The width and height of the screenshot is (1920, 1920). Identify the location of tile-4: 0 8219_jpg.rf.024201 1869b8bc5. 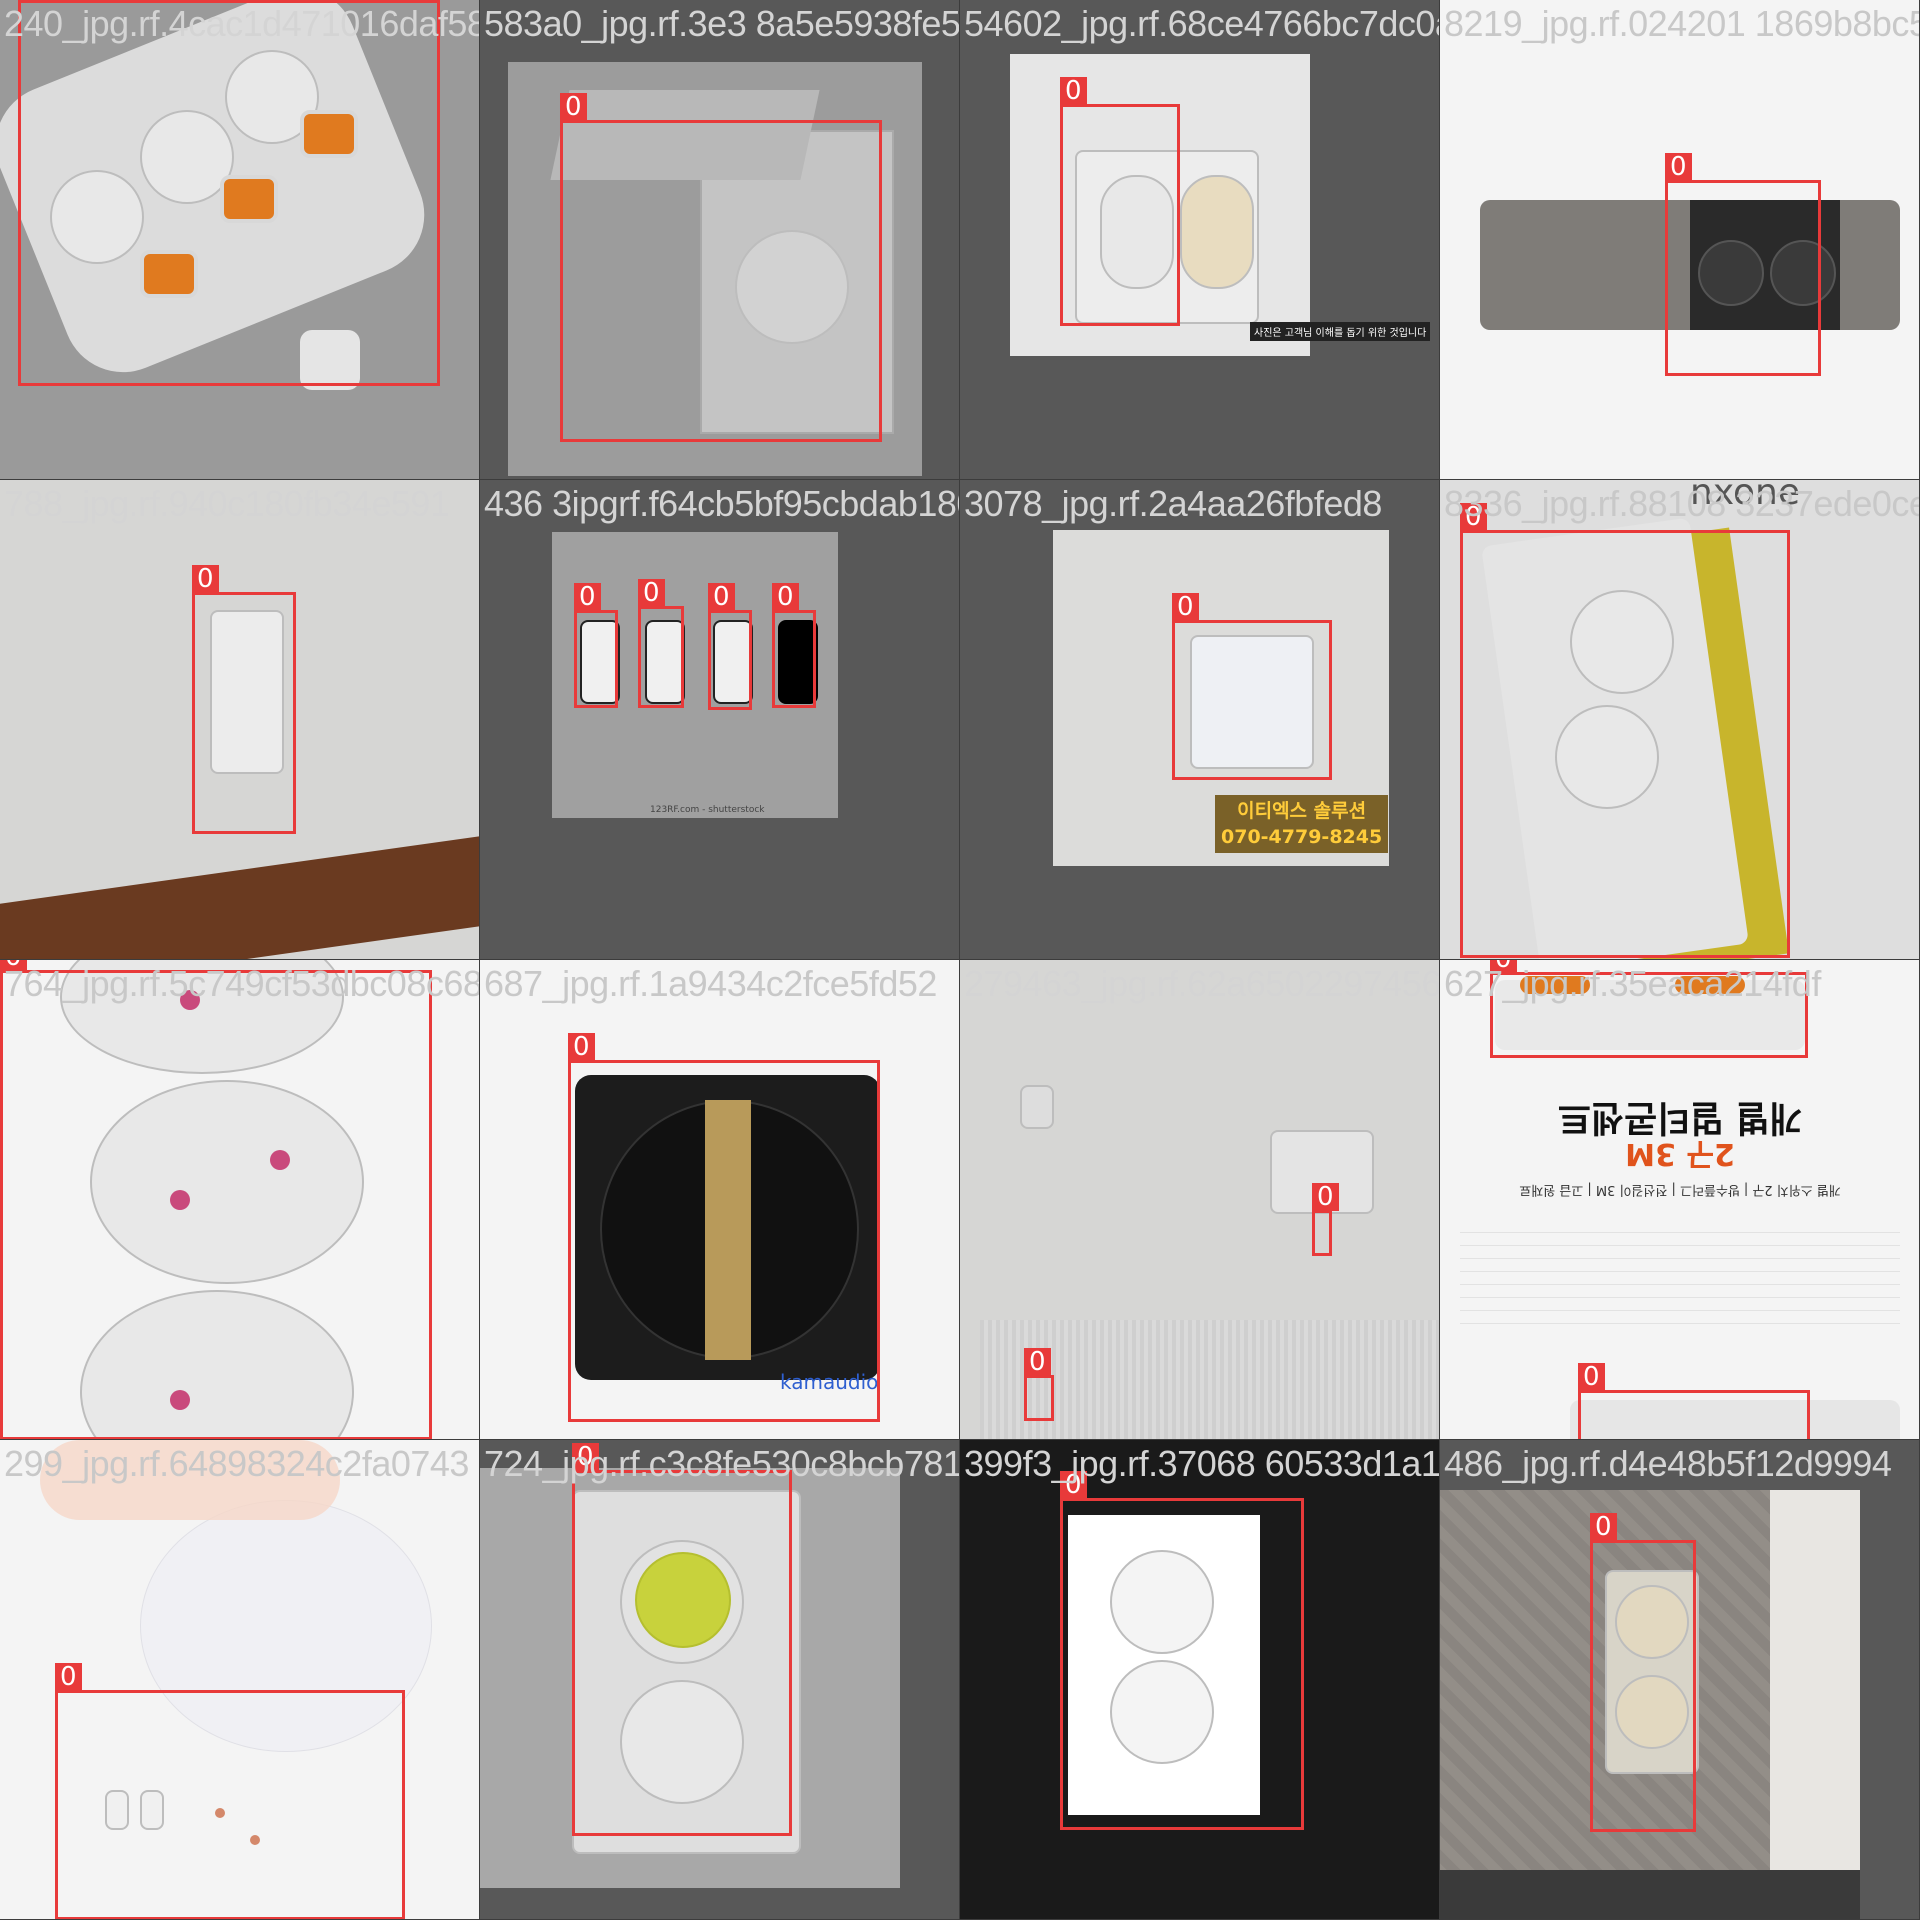
(1680, 240).